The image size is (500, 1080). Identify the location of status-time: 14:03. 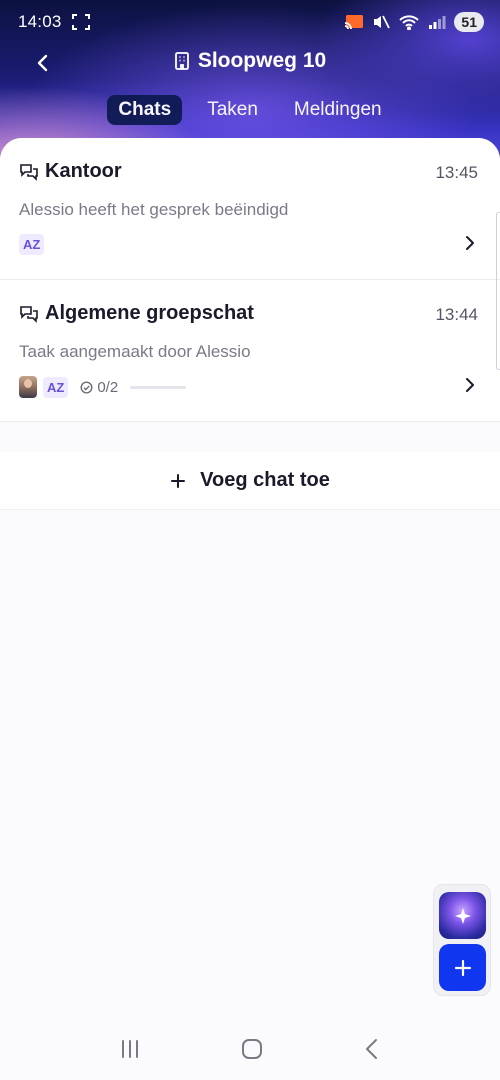
(40, 21).